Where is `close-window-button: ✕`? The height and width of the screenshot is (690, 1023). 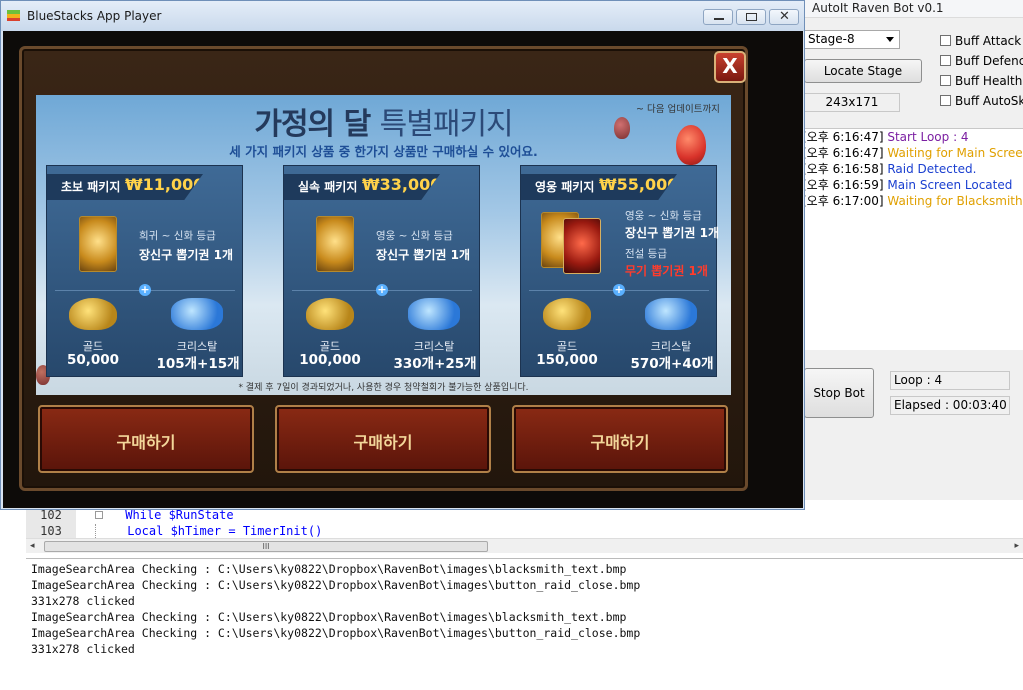 close-window-button: ✕ is located at coordinates (784, 17).